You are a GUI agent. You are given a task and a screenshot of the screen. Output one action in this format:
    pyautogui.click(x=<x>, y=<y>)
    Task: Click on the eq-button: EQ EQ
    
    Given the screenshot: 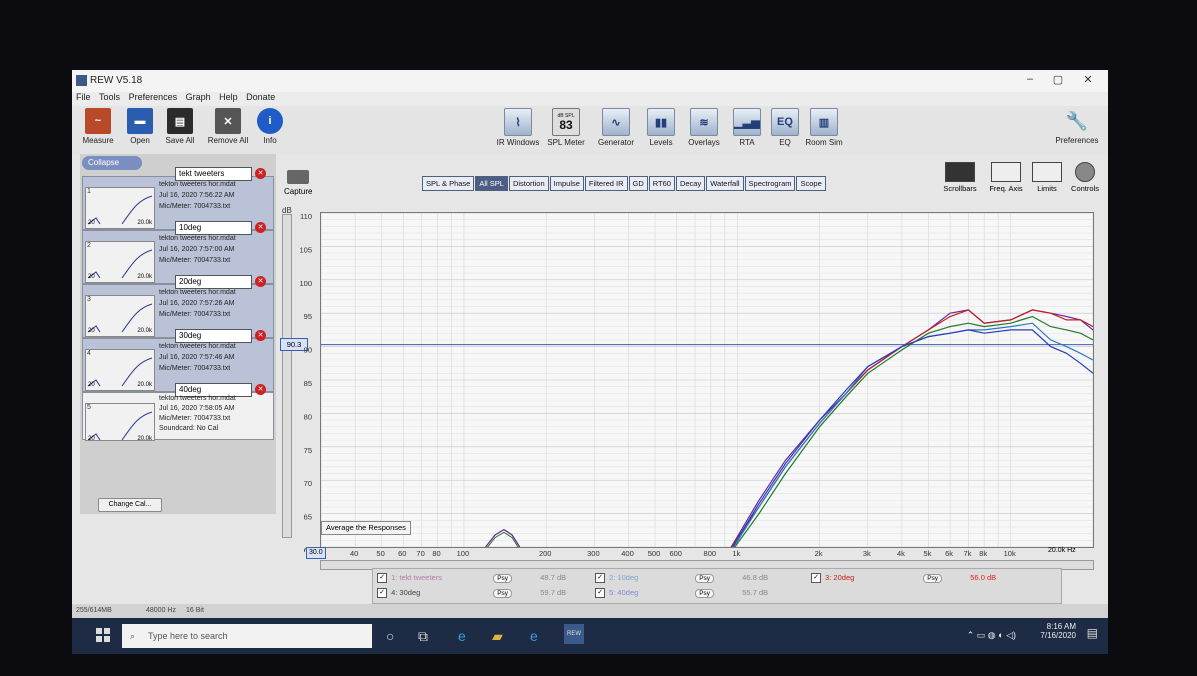 What is the action you would take?
    pyautogui.click(x=785, y=127)
    